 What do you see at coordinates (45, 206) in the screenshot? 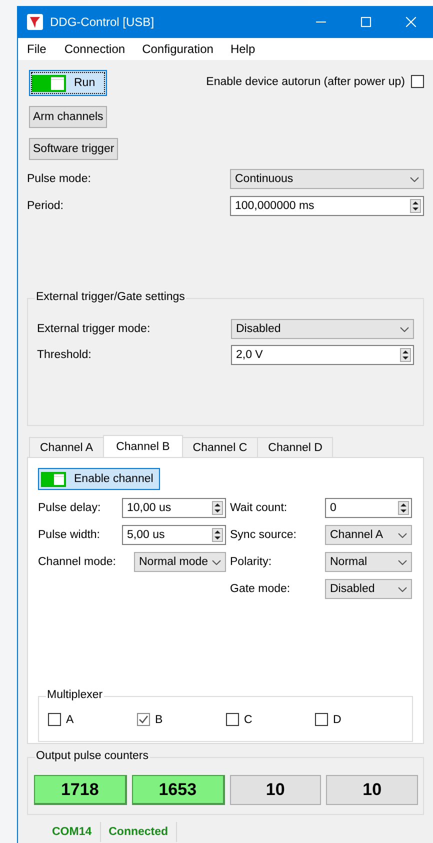
I see `field-label: Period:` at bounding box center [45, 206].